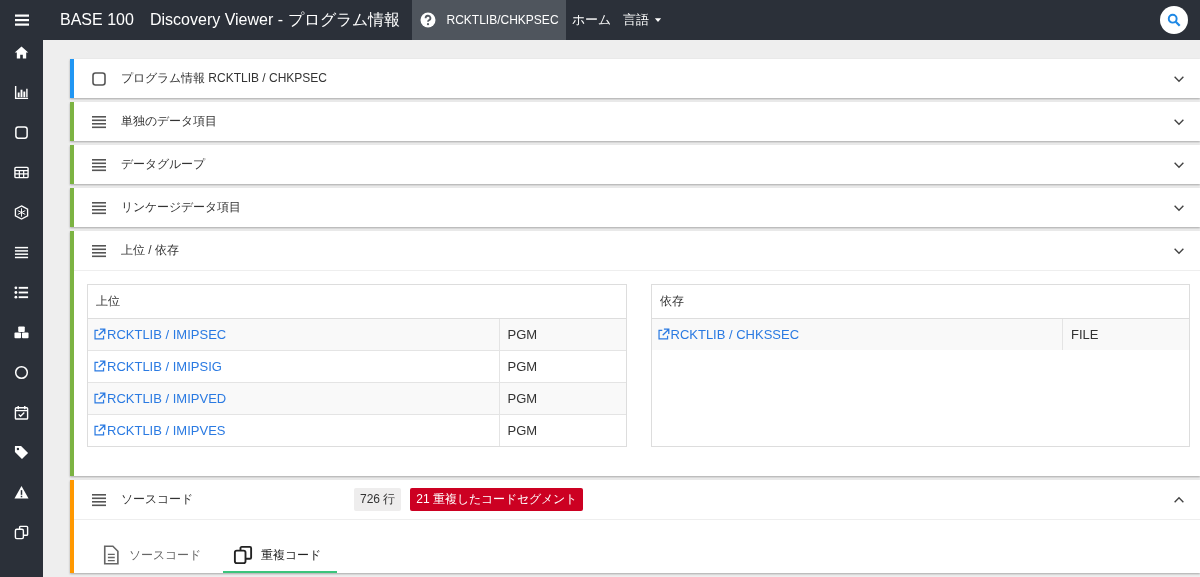  What do you see at coordinates (150, 250) in the screenshot?
I see `panel-title: 上位 / 依存` at bounding box center [150, 250].